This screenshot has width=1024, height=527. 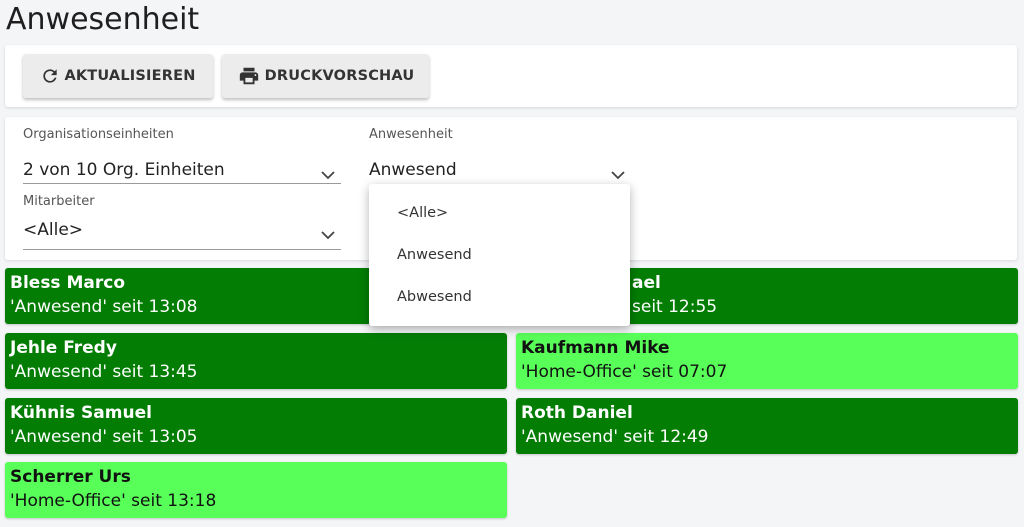 What do you see at coordinates (411, 134) in the screenshot?
I see `attendance-label: Anwesenheit` at bounding box center [411, 134].